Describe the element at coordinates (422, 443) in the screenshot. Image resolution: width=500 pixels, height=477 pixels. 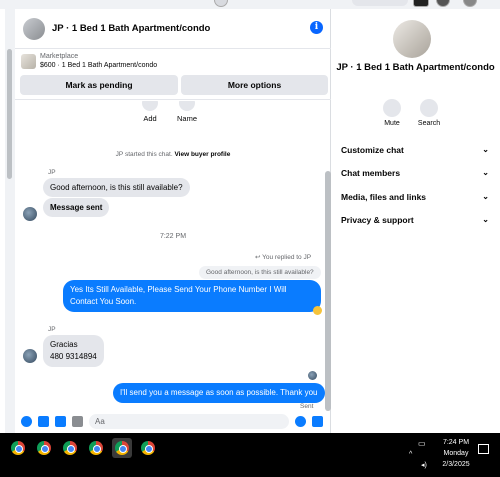
I see `network-icon: ▭` at that location.